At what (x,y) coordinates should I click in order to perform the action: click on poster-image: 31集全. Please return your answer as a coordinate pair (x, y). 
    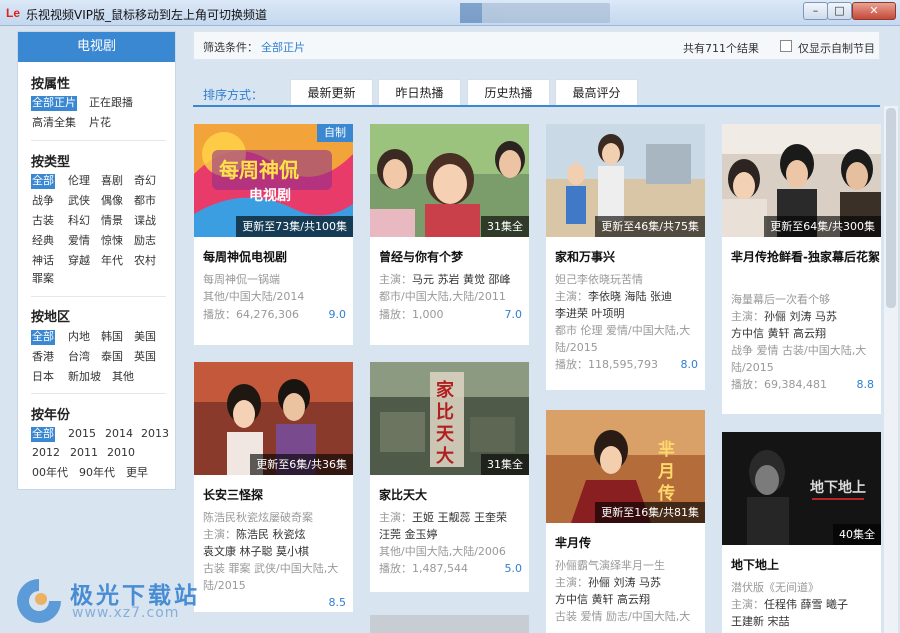
    Looking at the image, I should click on (449, 180).